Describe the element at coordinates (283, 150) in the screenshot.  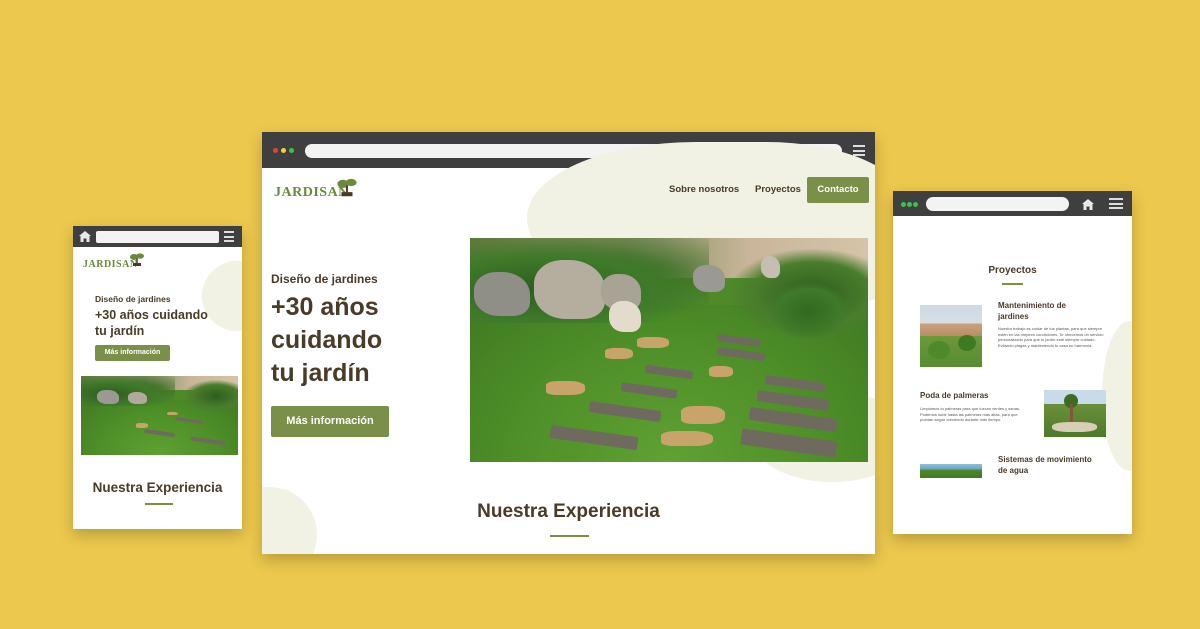
I see `minimize-dot` at that location.